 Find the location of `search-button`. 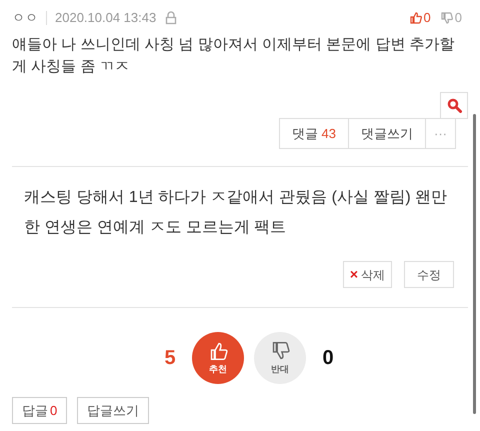

search-button is located at coordinates (454, 105).